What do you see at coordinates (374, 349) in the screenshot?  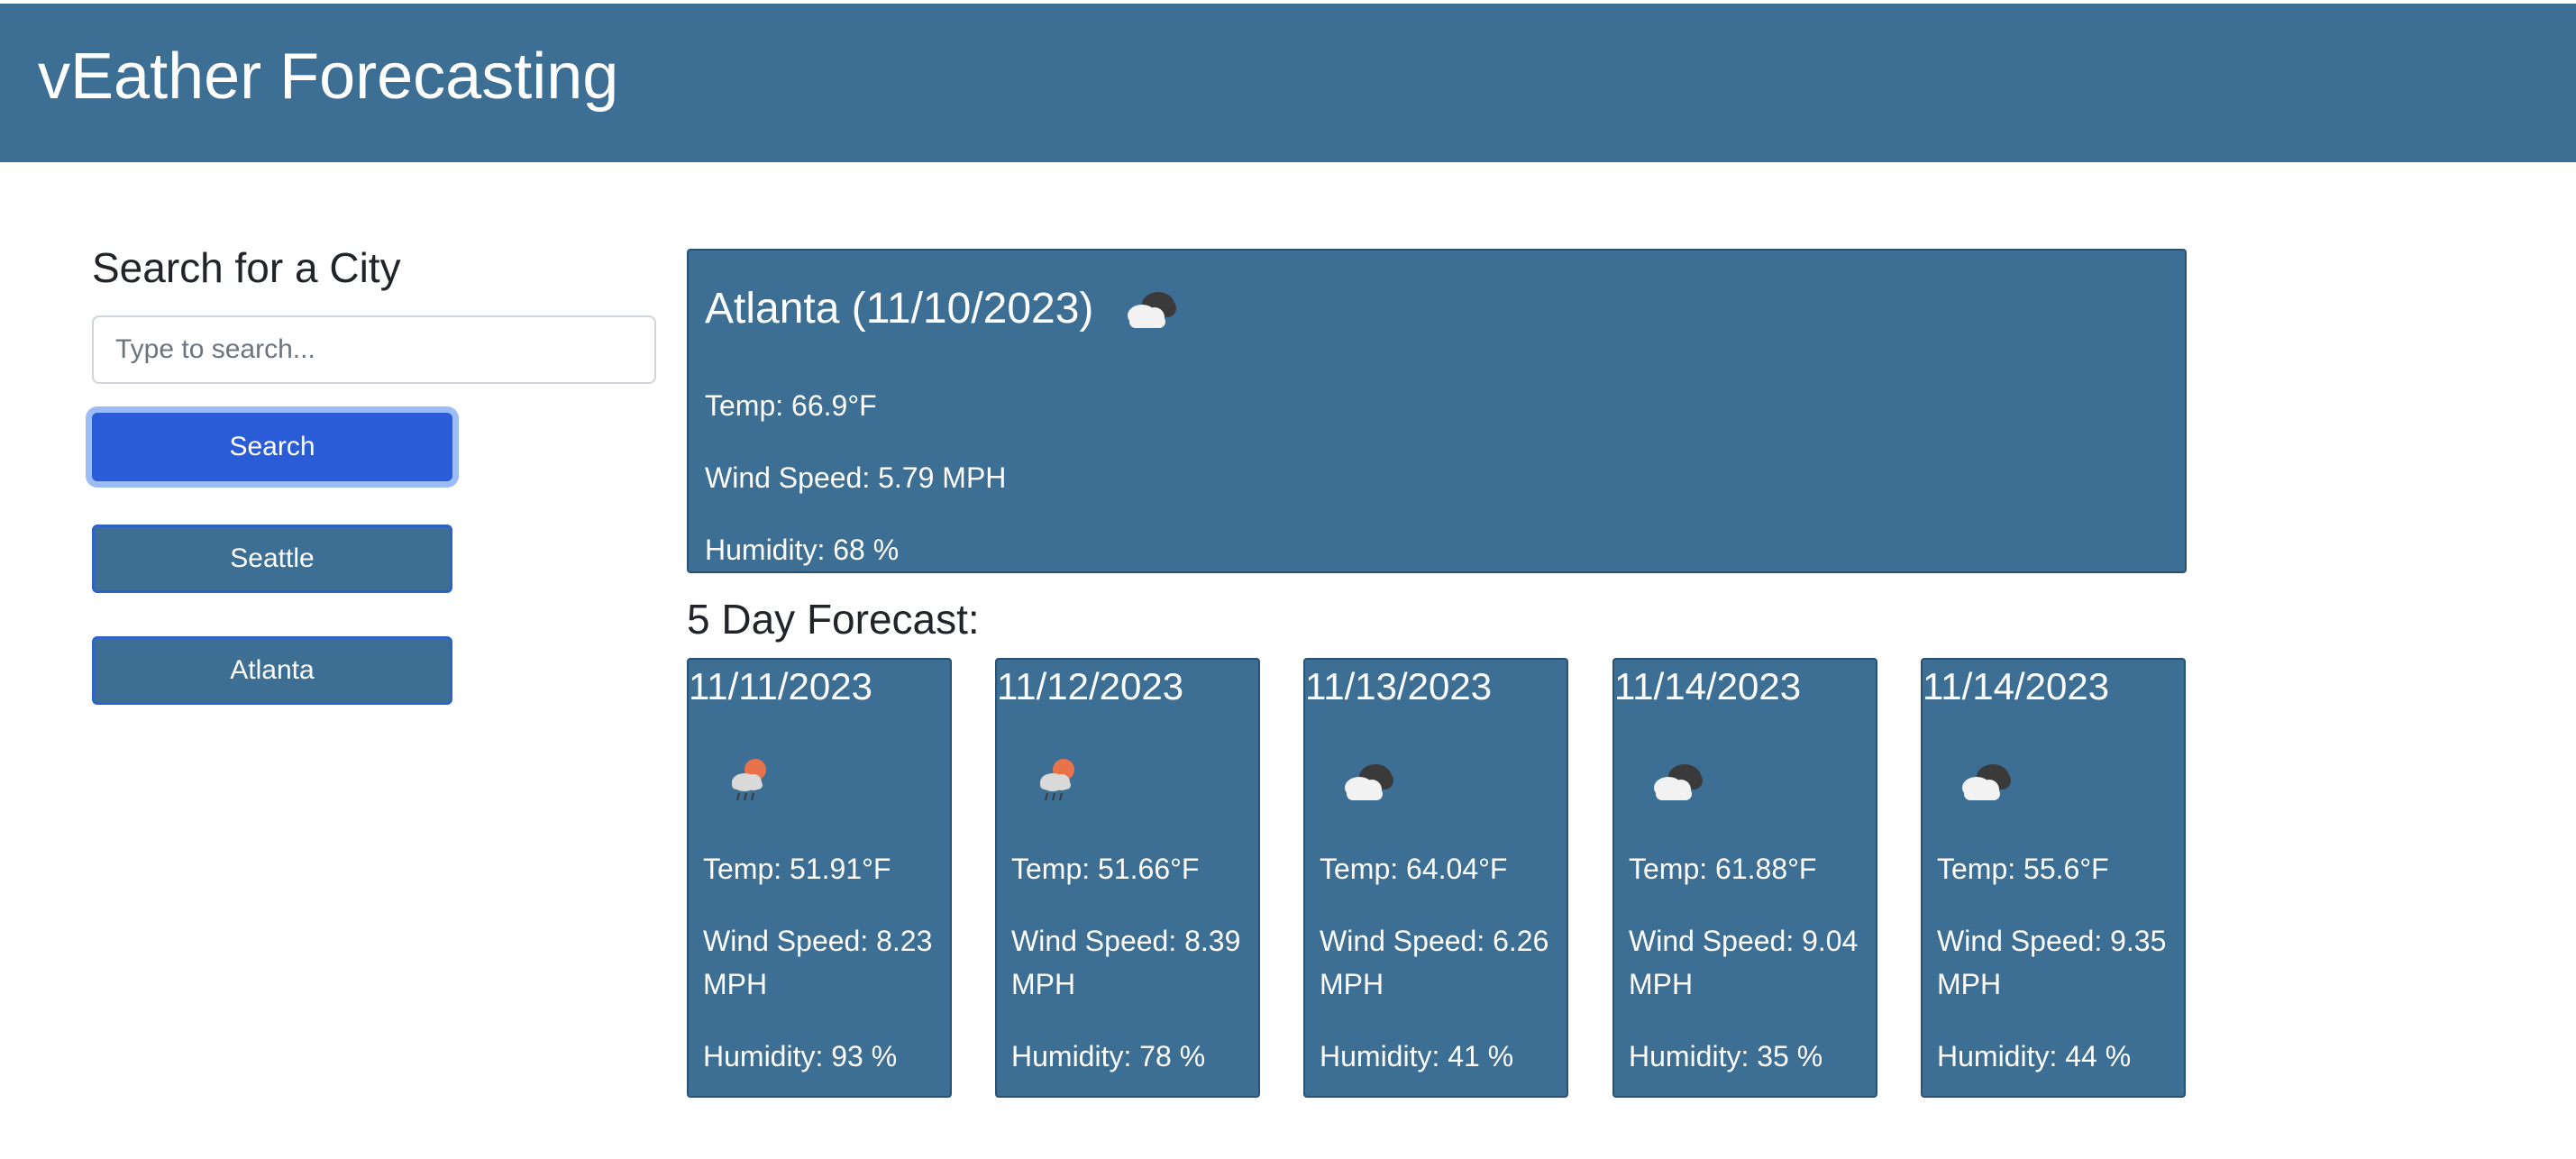 I see `city-search-input` at bounding box center [374, 349].